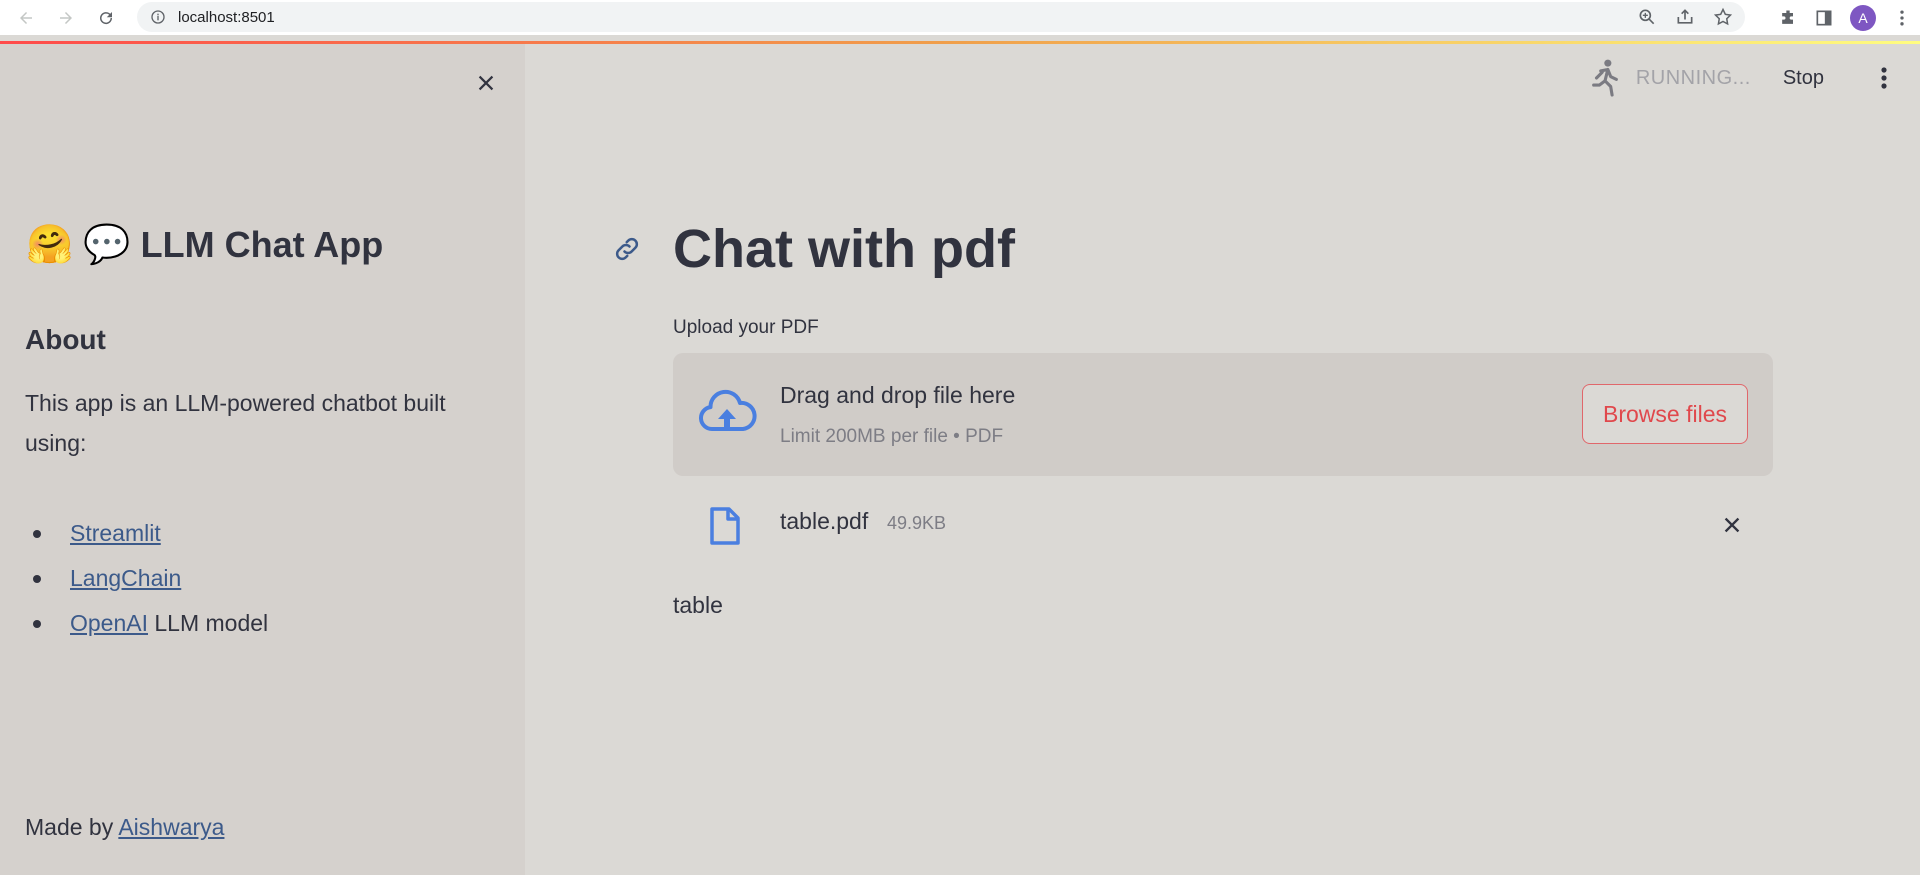 The image size is (1920, 875). What do you see at coordinates (746, 327) in the screenshot?
I see `upload-label: Upload your PDF` at bounding box center [746, 327].